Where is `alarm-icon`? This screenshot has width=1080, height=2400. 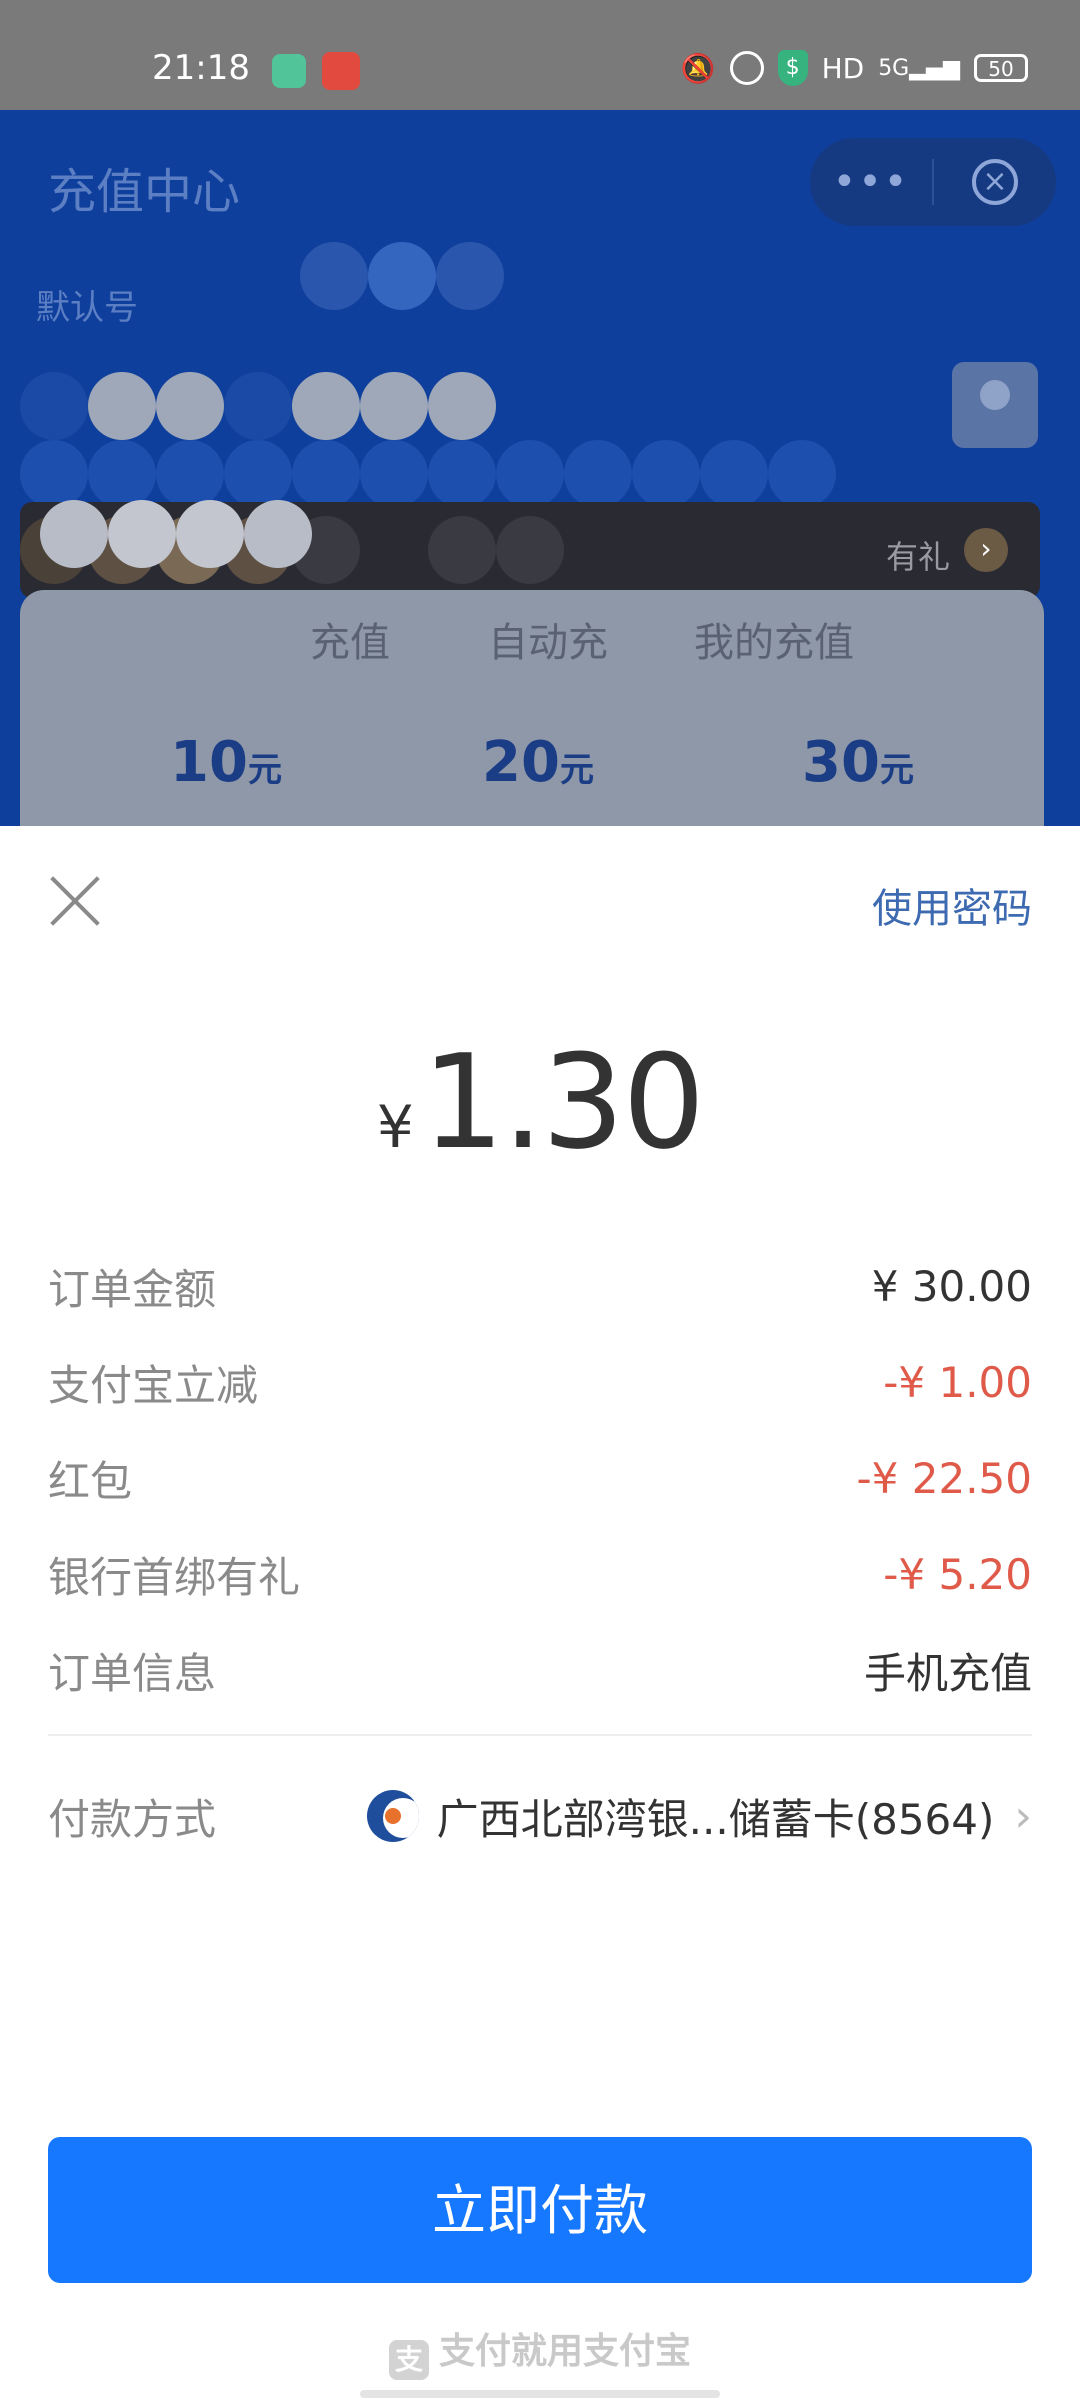
alarm-icon is located at coordinates (746, 68).